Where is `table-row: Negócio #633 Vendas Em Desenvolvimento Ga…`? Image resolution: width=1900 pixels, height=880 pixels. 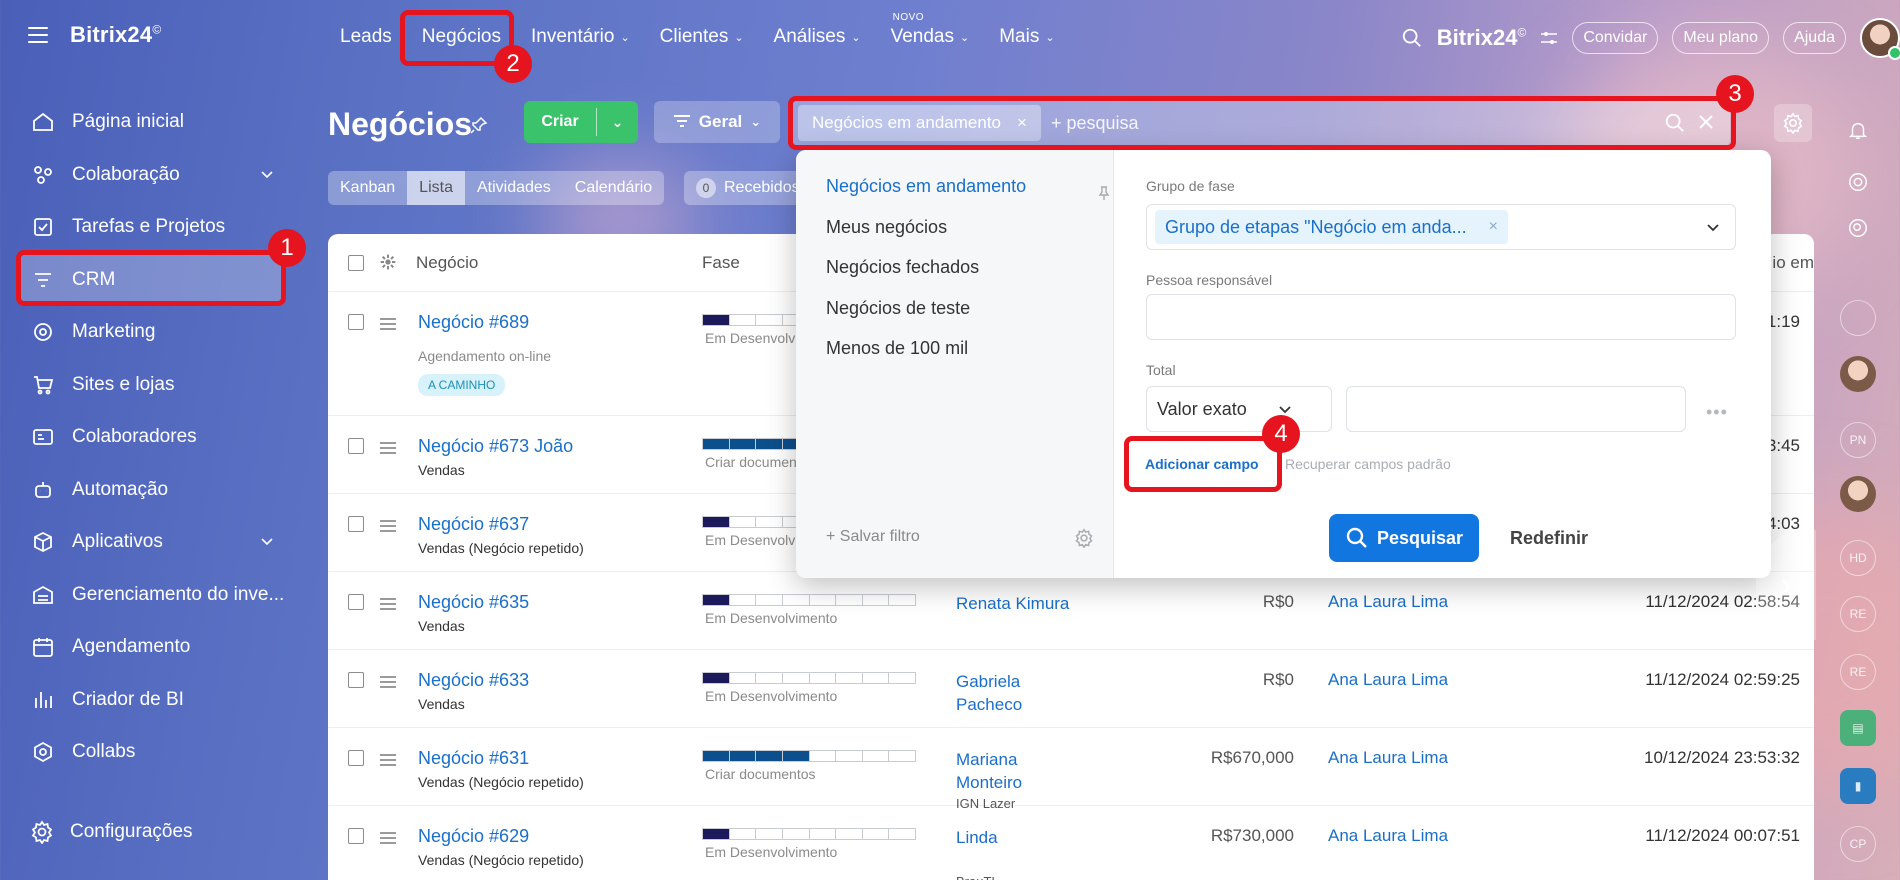
table-row: Negócio #633 Vendas Em Desenvolvimento Ga… is located at coordinates (1071, 689).